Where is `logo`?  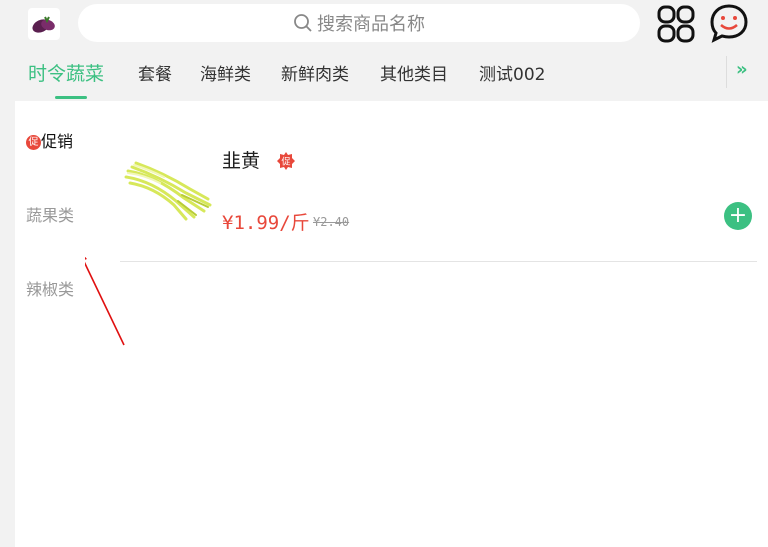 logo is located at coordinates (44, 24).